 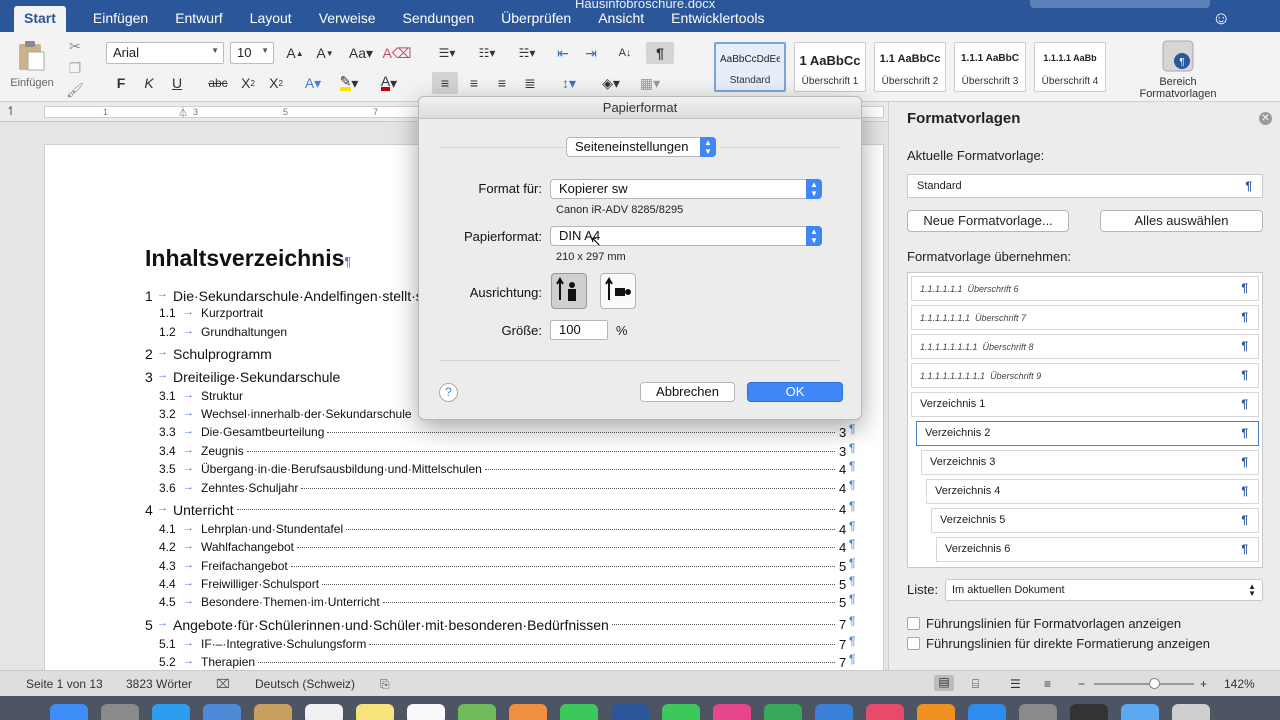 What do you see at coordinates (1095, 520) in the screenshot?
I see `style-list-item: Verzeichnis 5 ¶` at bounding box center [1095, 520].